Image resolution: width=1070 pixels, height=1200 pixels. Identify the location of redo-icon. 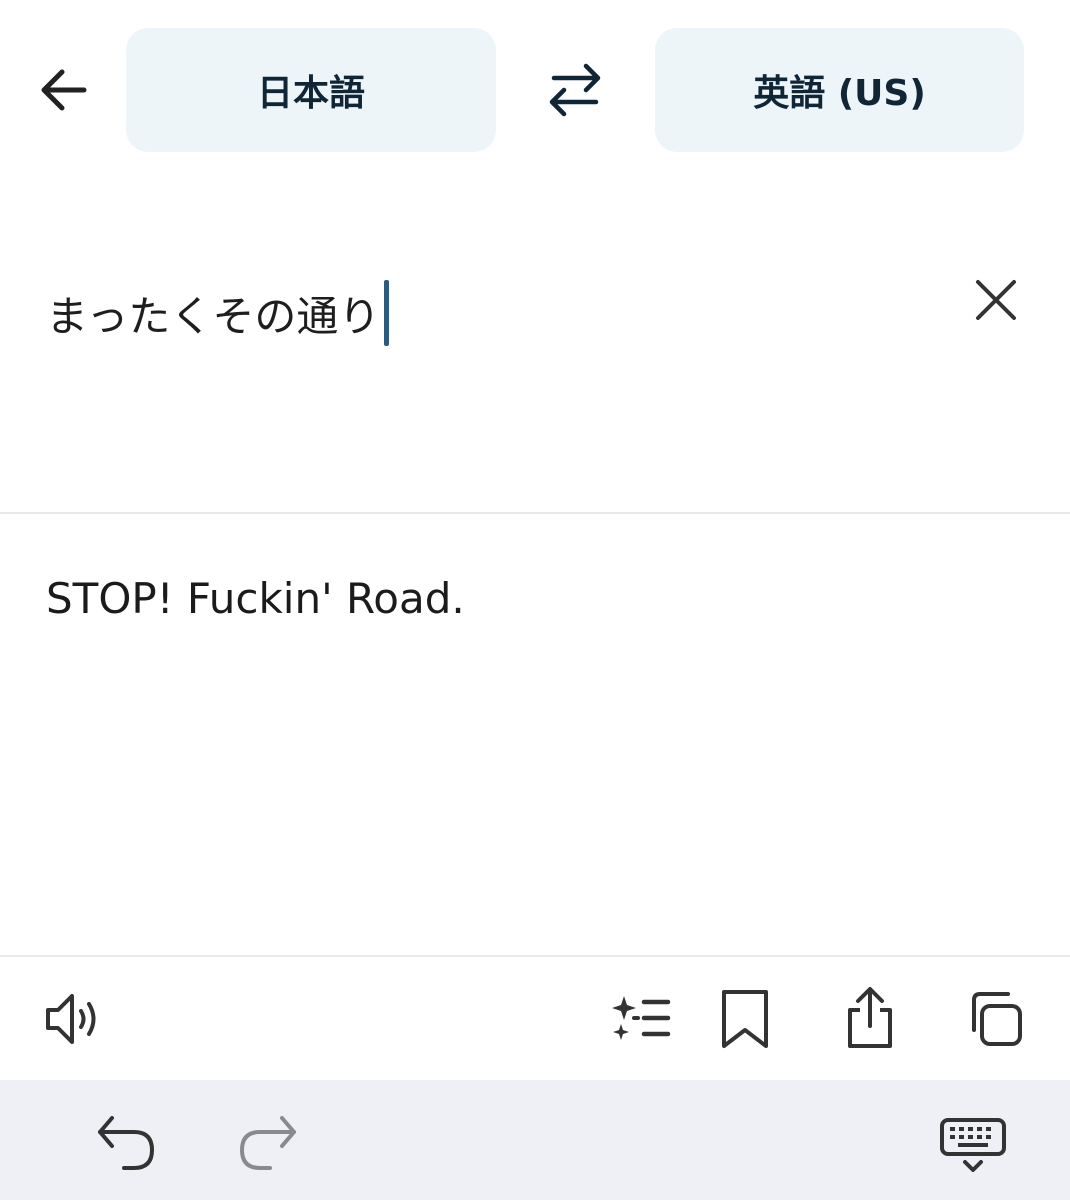
(267, 1143).